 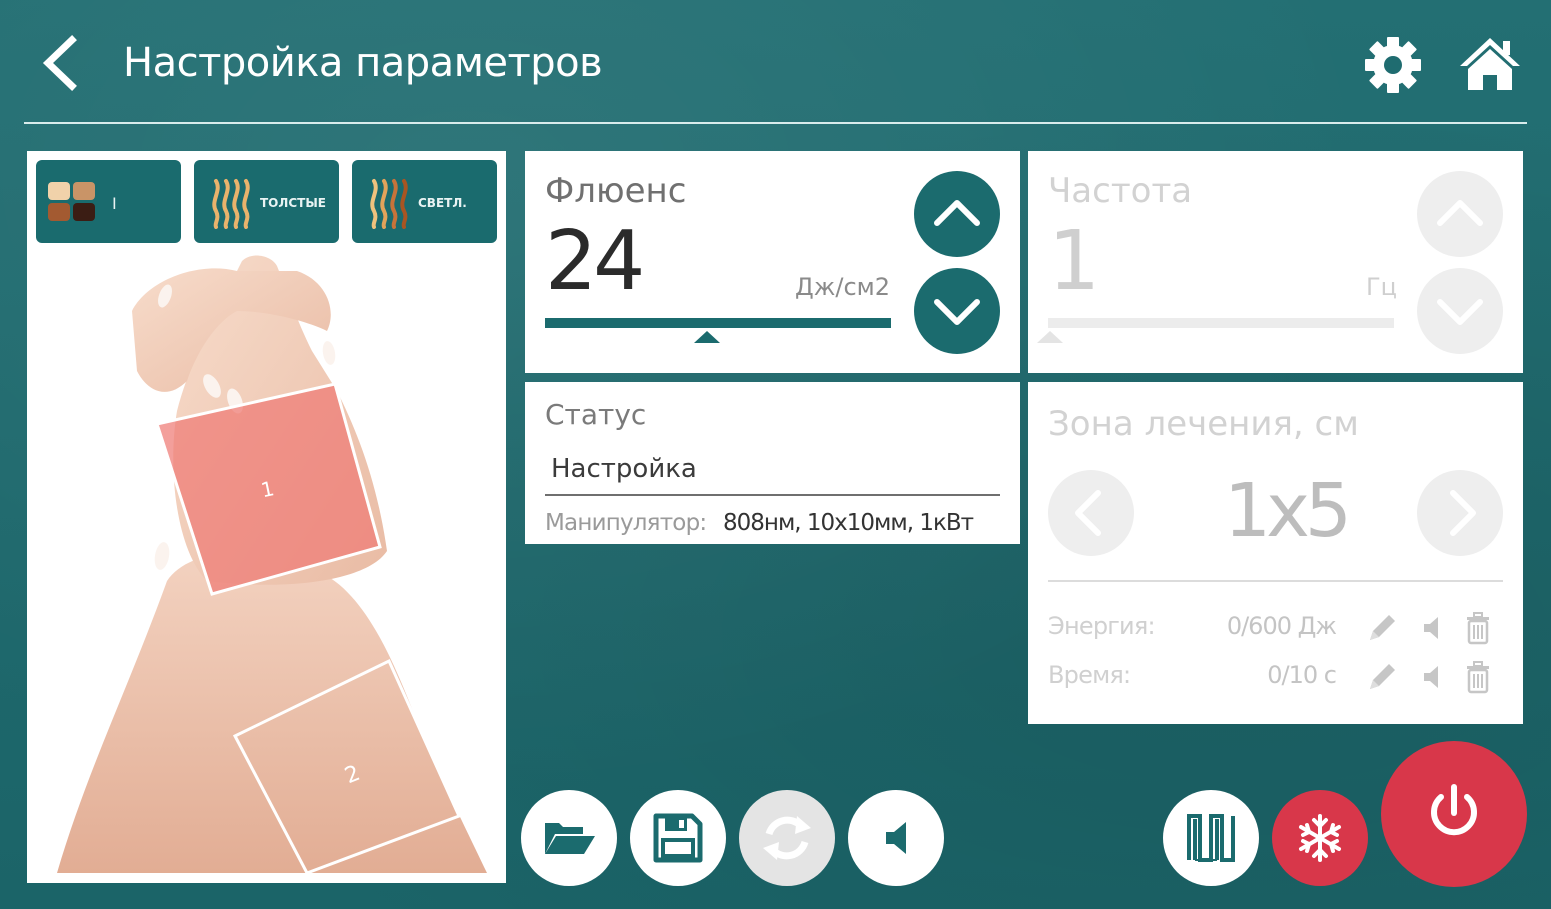 What do you see at coordinates (1302, 675) in the screenshot?
I see `time-value: 0/10 с` at bounding box center [1302, 675].